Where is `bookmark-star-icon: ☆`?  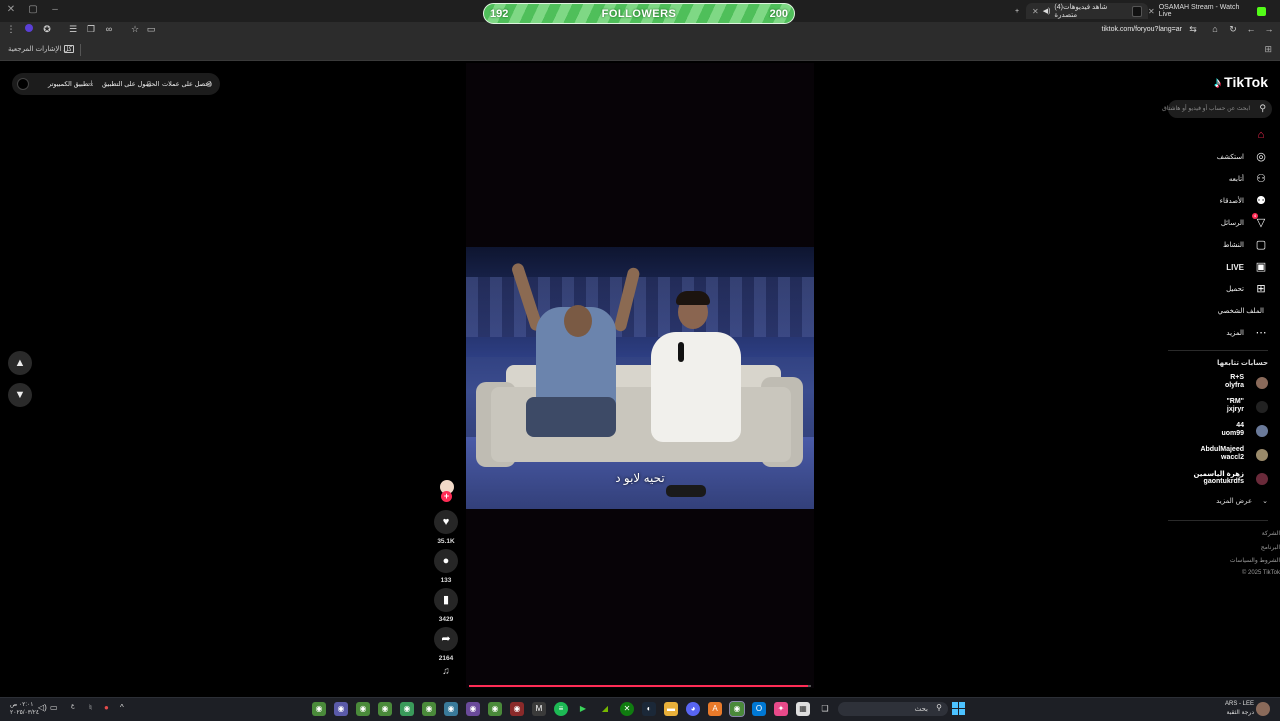
bookmark-star-icon: ☆ is located at coordinates (135, 29).